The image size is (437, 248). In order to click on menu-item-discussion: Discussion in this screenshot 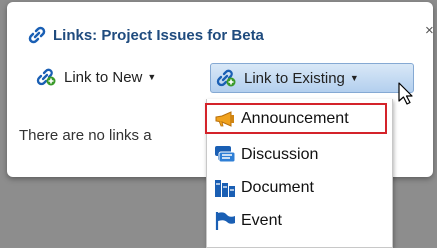, I will do `click(299, 155)`.